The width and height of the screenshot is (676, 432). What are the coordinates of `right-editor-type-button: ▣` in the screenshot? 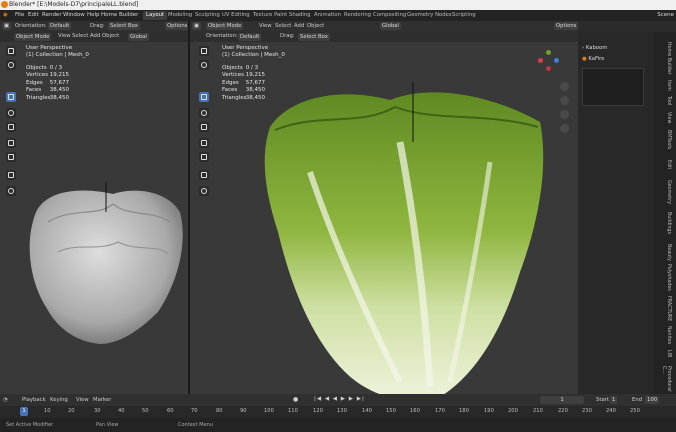 It's located at (197, 26).